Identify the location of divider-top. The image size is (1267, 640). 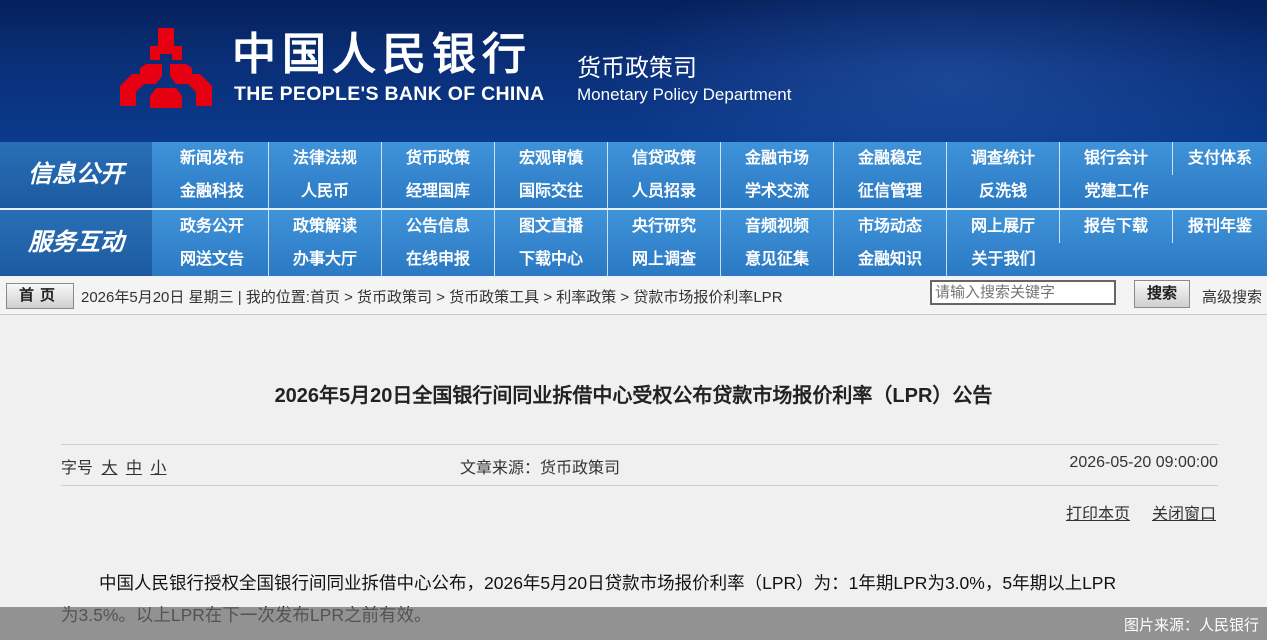
(639, 444).